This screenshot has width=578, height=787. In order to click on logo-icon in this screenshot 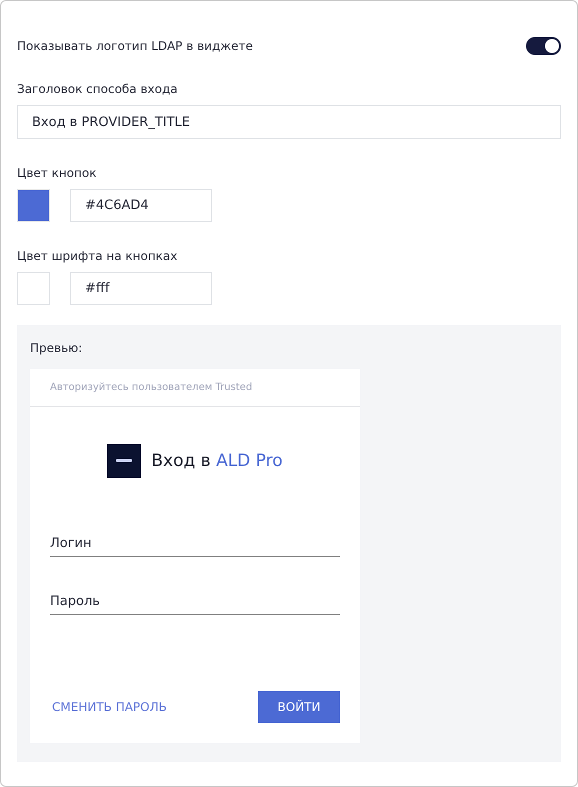, I will do `click(124, 461)`.